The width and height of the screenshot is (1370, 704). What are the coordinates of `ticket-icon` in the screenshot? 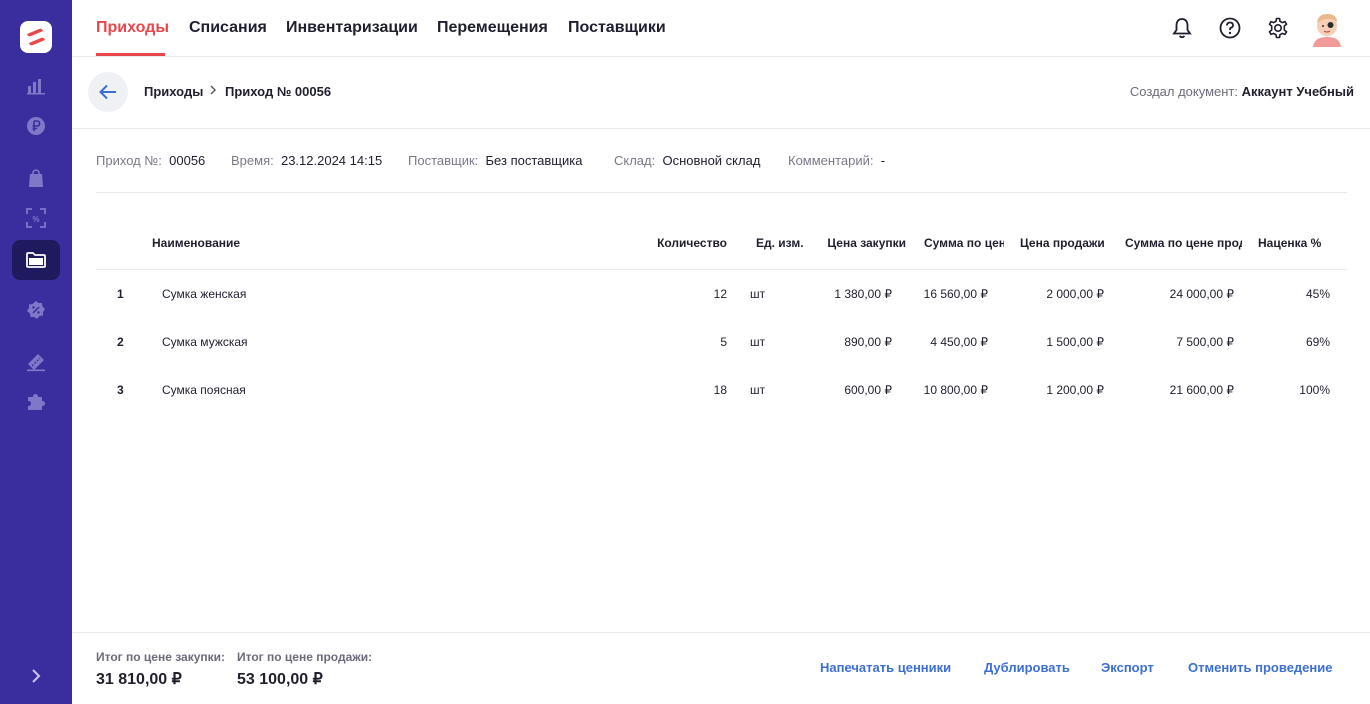 It's located at (36, 362).